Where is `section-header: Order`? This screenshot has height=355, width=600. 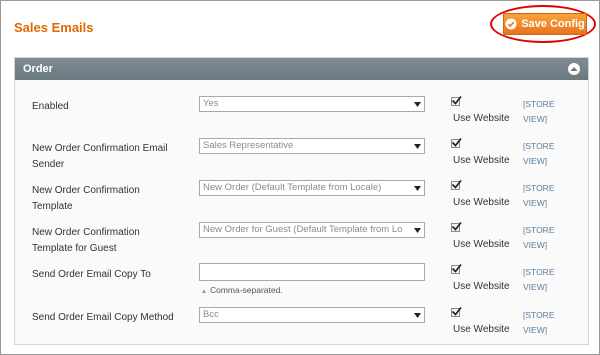 section-header: Order is located at coordinates (301, 69).